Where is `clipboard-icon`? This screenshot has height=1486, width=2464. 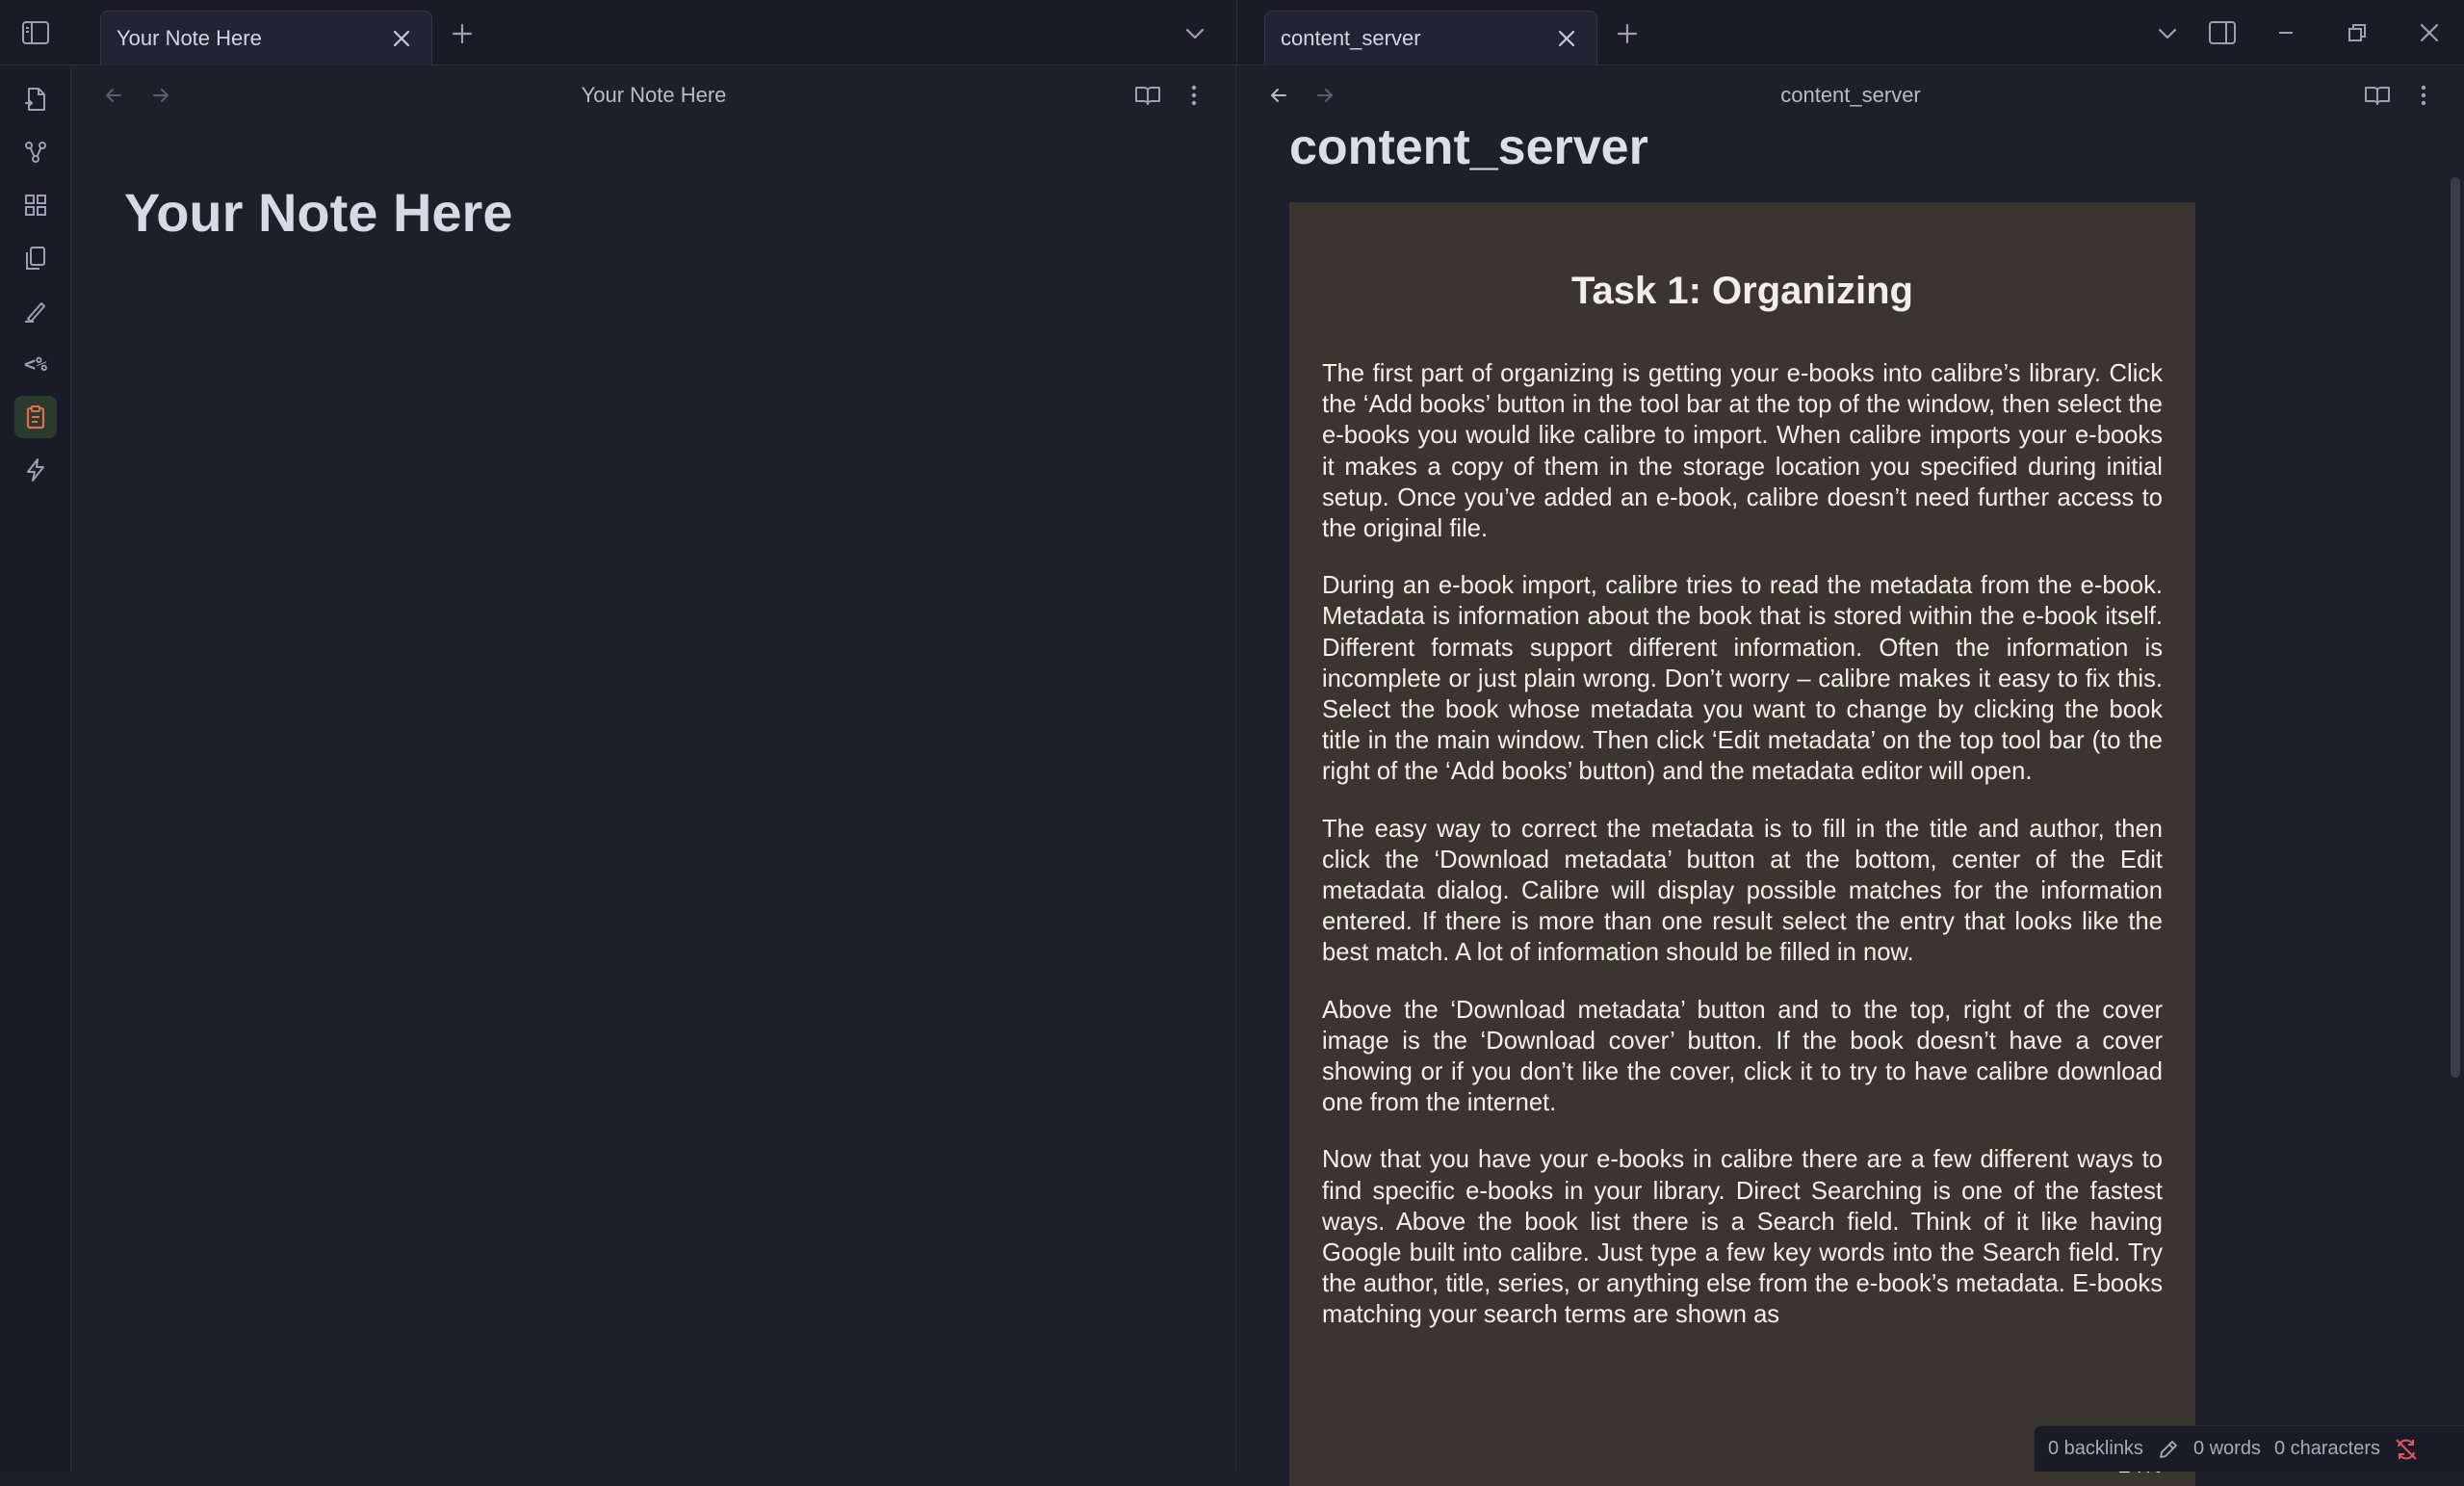 clipboard-icon is located at coordinates (35, 417).